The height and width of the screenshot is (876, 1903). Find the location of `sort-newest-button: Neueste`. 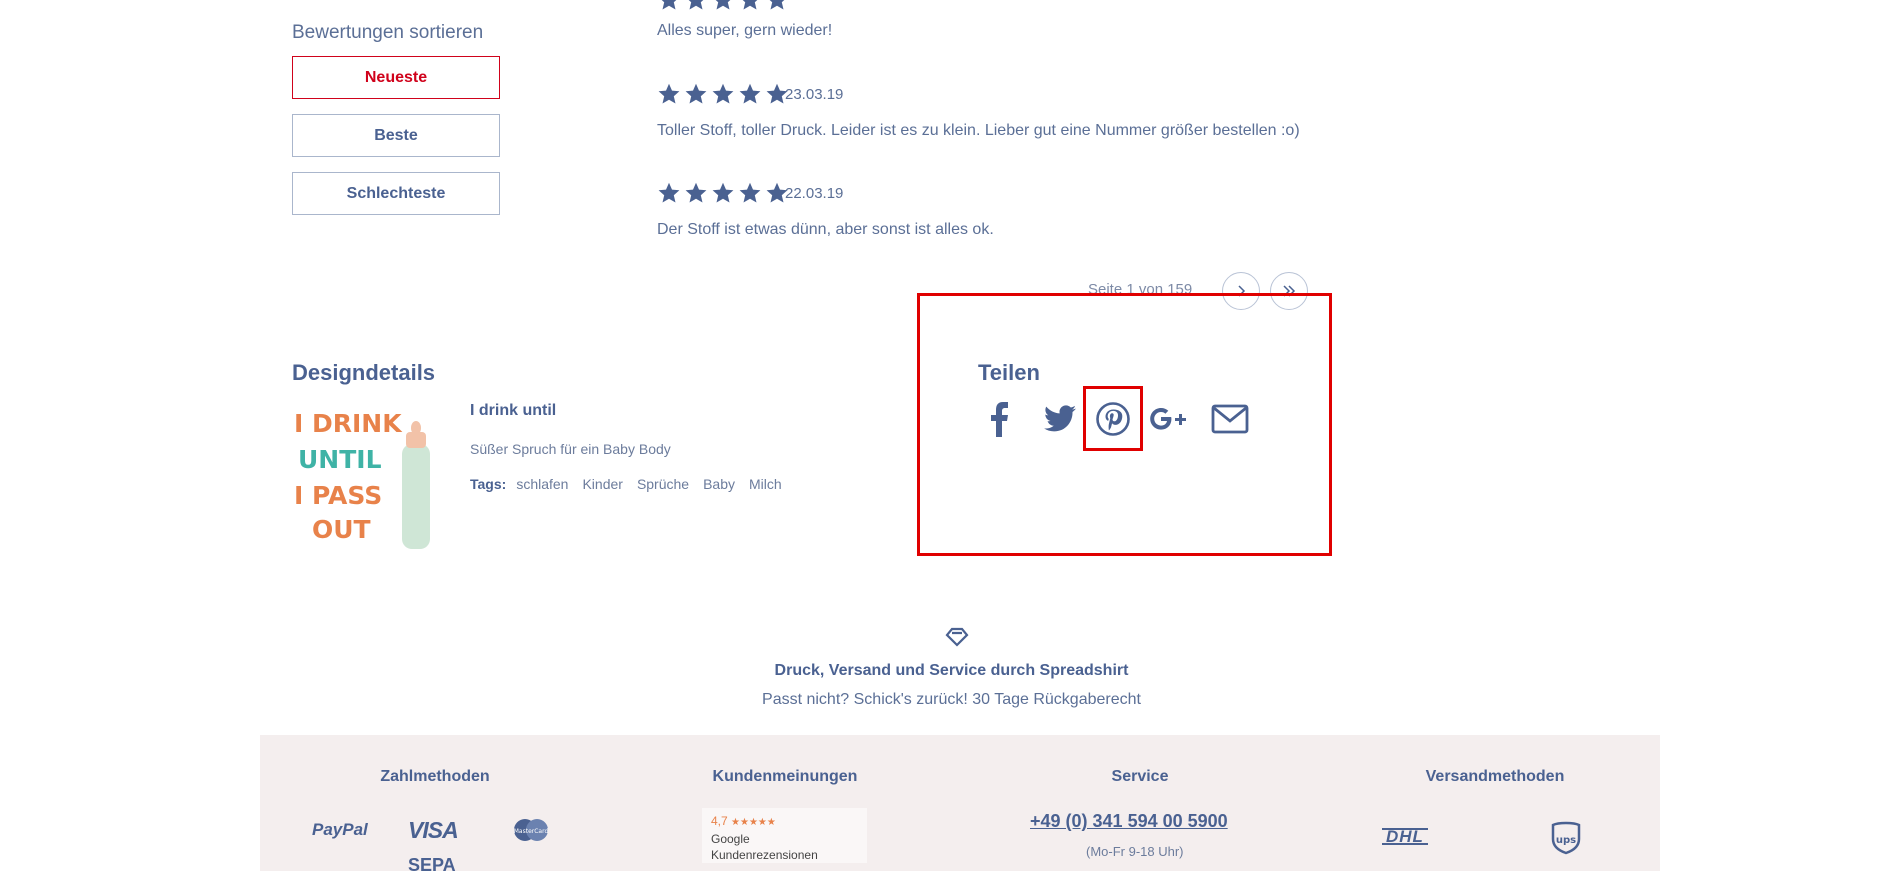

sort-newest-button: Neueste is located at coordinates (396, 77).